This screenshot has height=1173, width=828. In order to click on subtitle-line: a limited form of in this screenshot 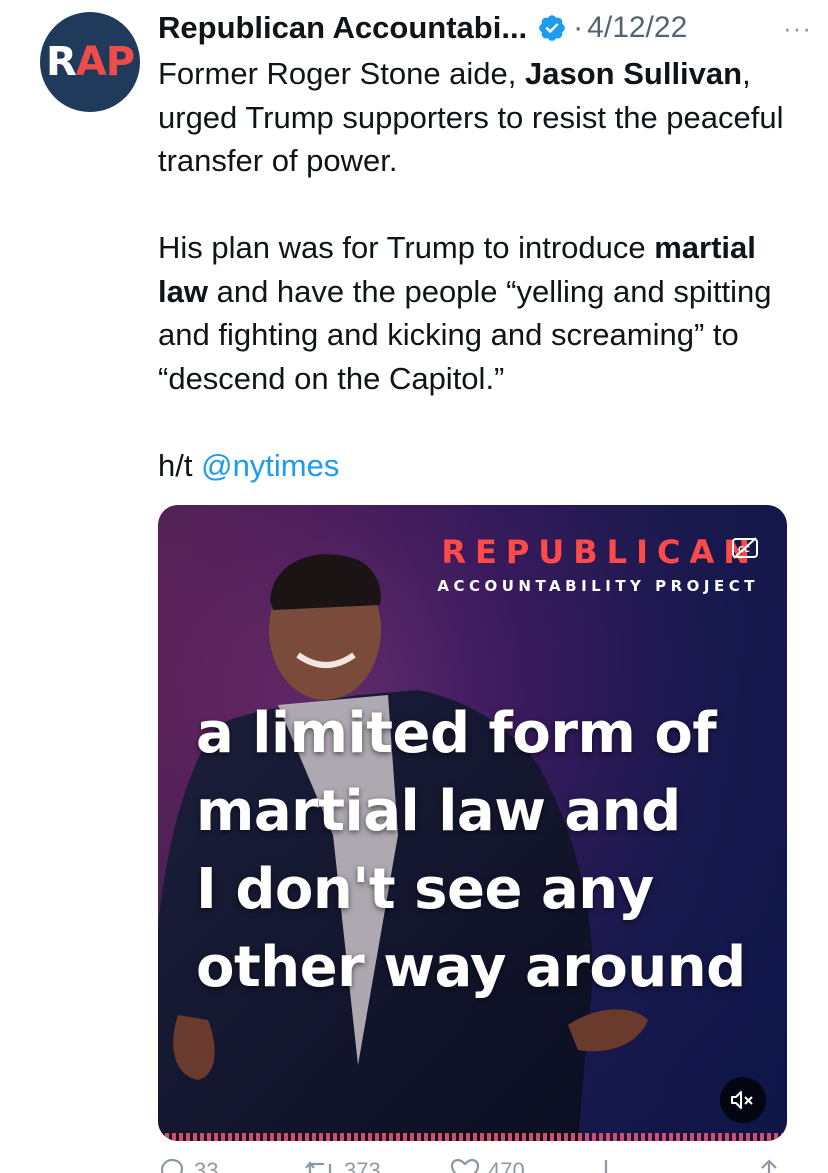, I will do `click(456, 733)`.